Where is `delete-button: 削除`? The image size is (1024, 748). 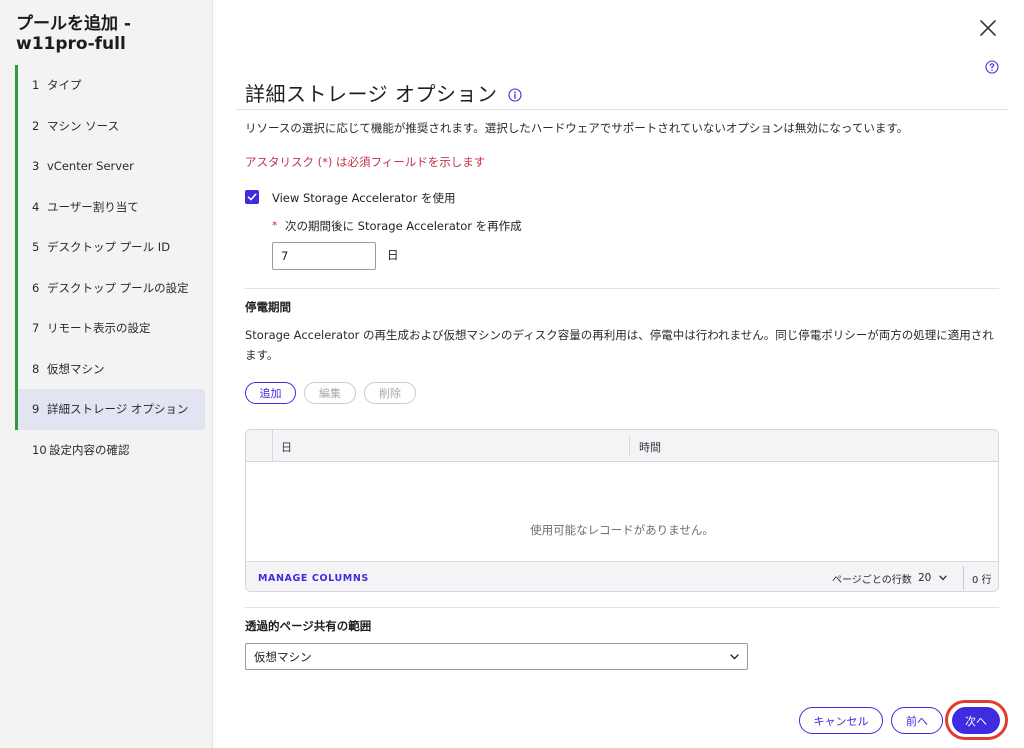
delete-button: 削除 is located at coordinates (390, 393).